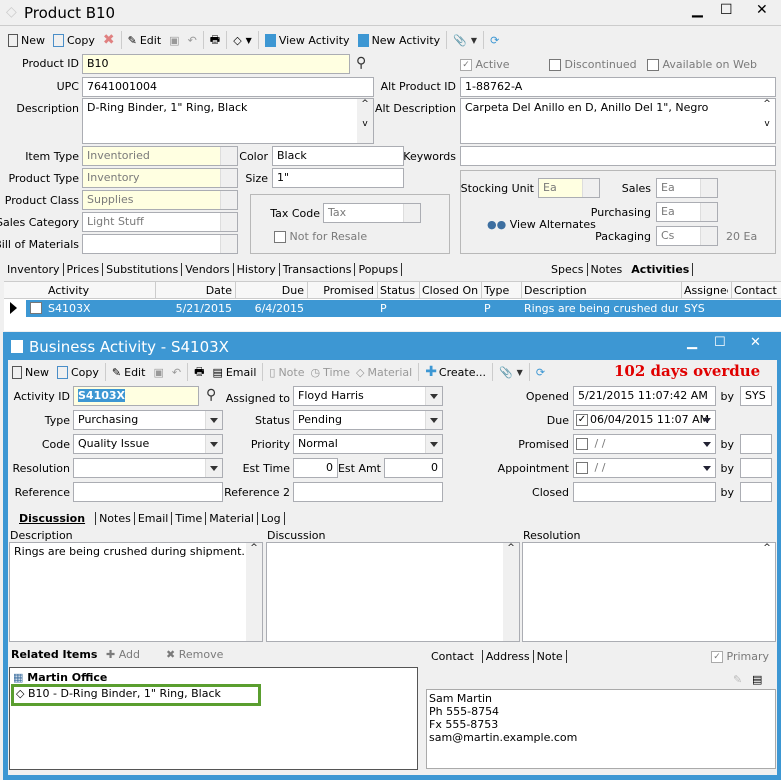 The image size is (781, 780). Describe the element at coordinates (582, 468) in the screenshot. I see `appointment-checkbox` at that location.